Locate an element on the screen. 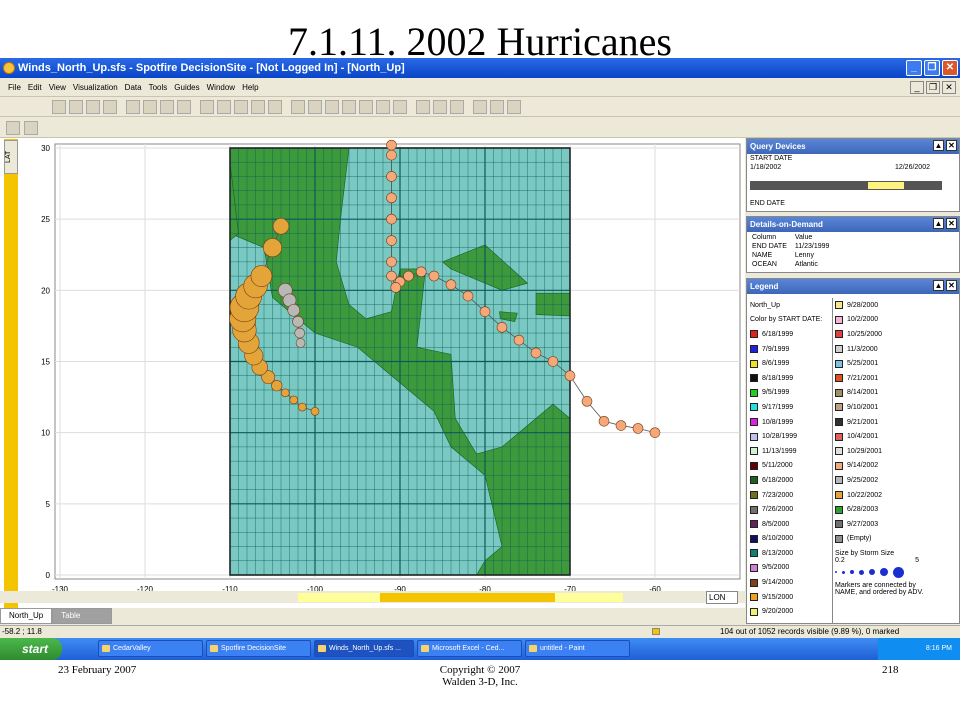  legend-item: 10/2/2000 is located at coordinates (896, 320).